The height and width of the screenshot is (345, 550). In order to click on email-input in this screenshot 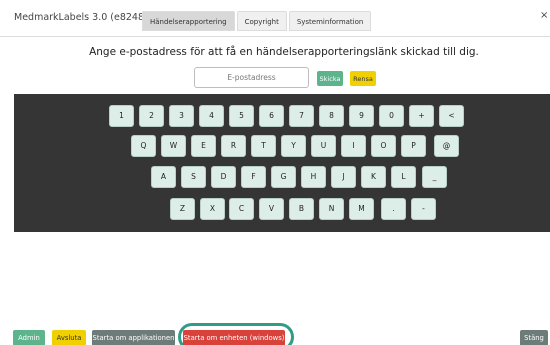, I will do `click(251, 77)`.